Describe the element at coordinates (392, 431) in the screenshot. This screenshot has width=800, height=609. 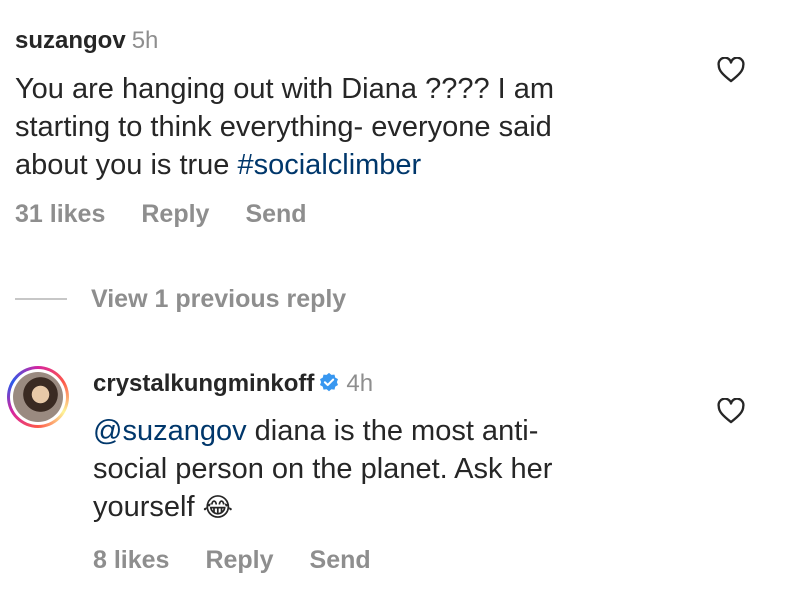
I see `comment-text-line: diana is the most anti-` at that location.